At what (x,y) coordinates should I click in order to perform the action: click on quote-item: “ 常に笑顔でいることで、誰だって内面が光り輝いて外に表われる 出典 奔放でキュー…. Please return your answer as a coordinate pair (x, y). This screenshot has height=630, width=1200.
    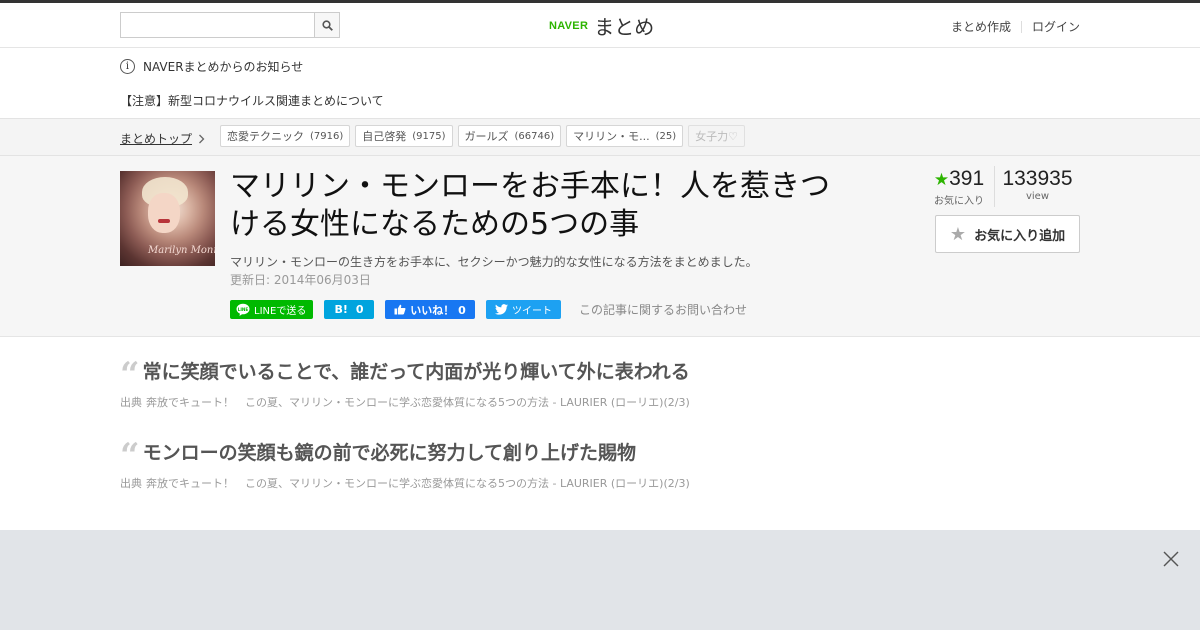
    Looking at the image, I should click on (405, 383).